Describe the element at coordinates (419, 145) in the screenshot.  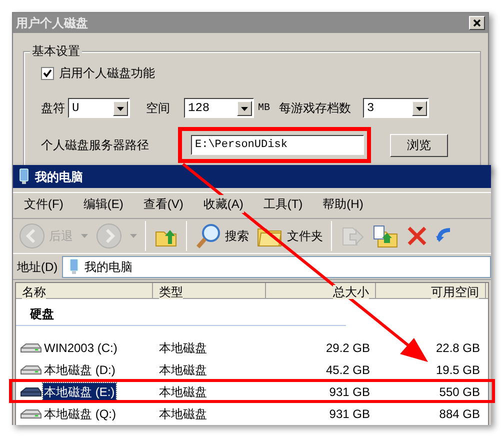
I see `browse-button: 浏览` at that location.